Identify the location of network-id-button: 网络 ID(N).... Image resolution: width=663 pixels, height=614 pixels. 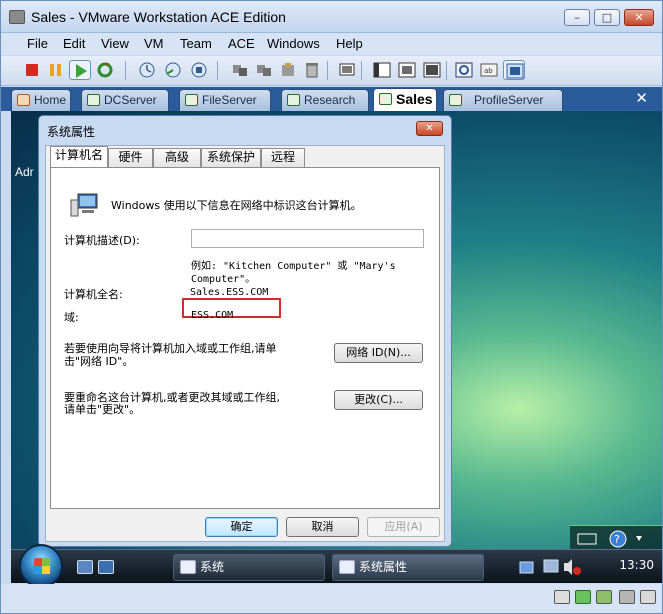
(378, 353).